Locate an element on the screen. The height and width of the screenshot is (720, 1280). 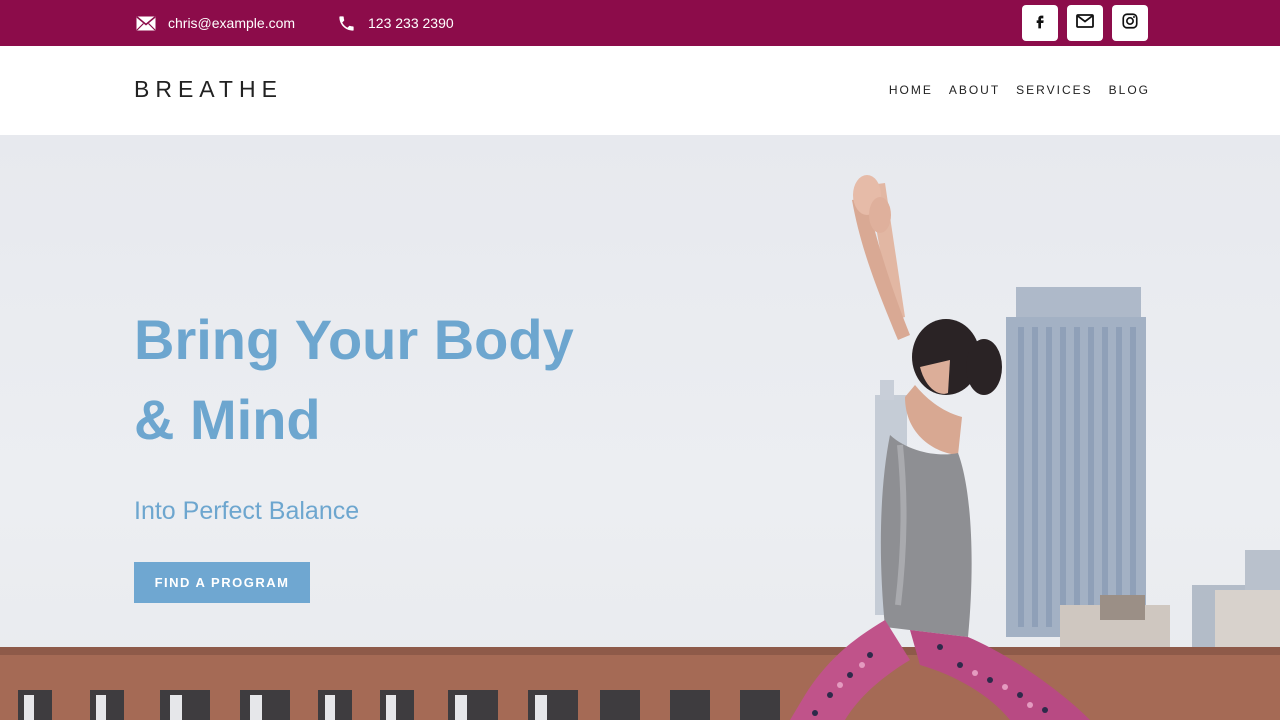
envelope-icon is located at coordinates (146, 23).